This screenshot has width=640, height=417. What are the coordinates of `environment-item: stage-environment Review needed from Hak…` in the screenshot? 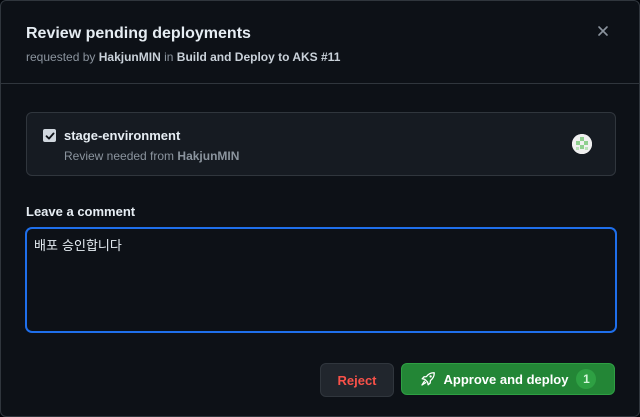 It's located at (321, 144).